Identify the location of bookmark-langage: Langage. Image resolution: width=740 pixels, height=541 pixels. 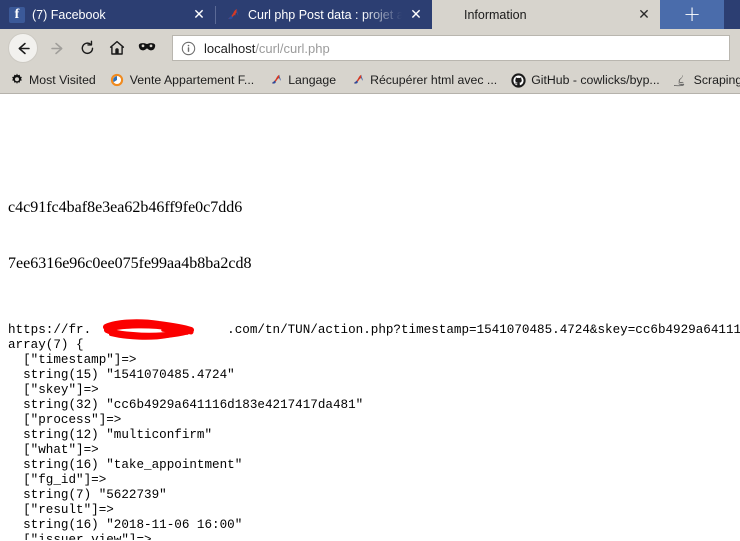
(302, 80).